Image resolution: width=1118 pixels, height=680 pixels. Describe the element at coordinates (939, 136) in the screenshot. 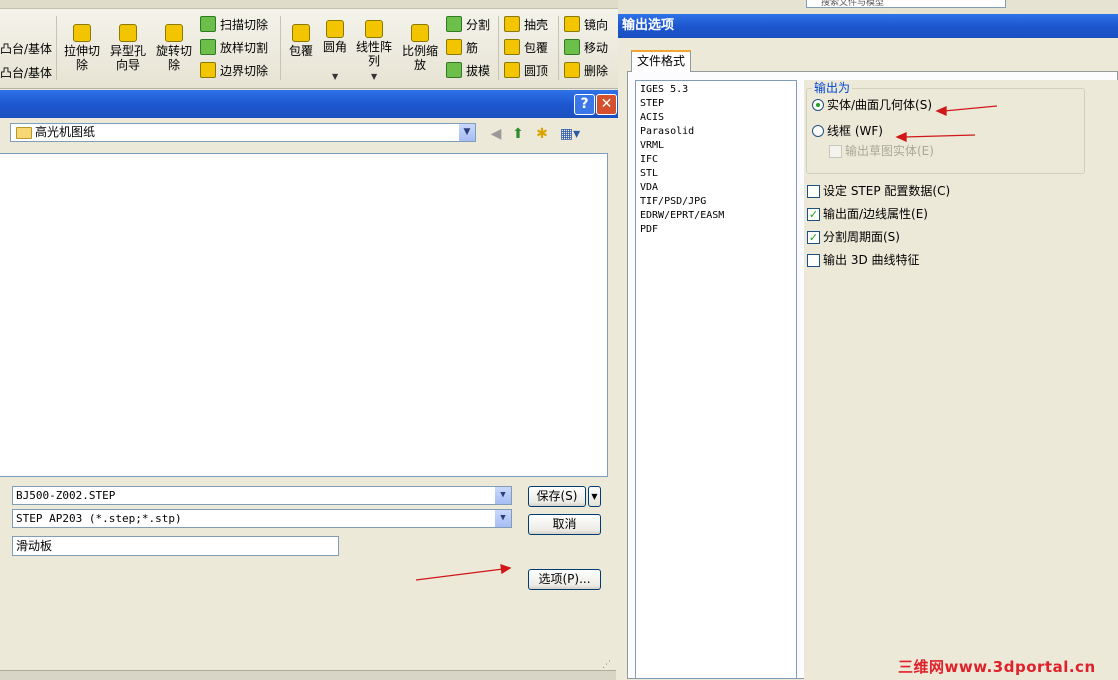

I see `arrow-to-wireframe-option` at that location.